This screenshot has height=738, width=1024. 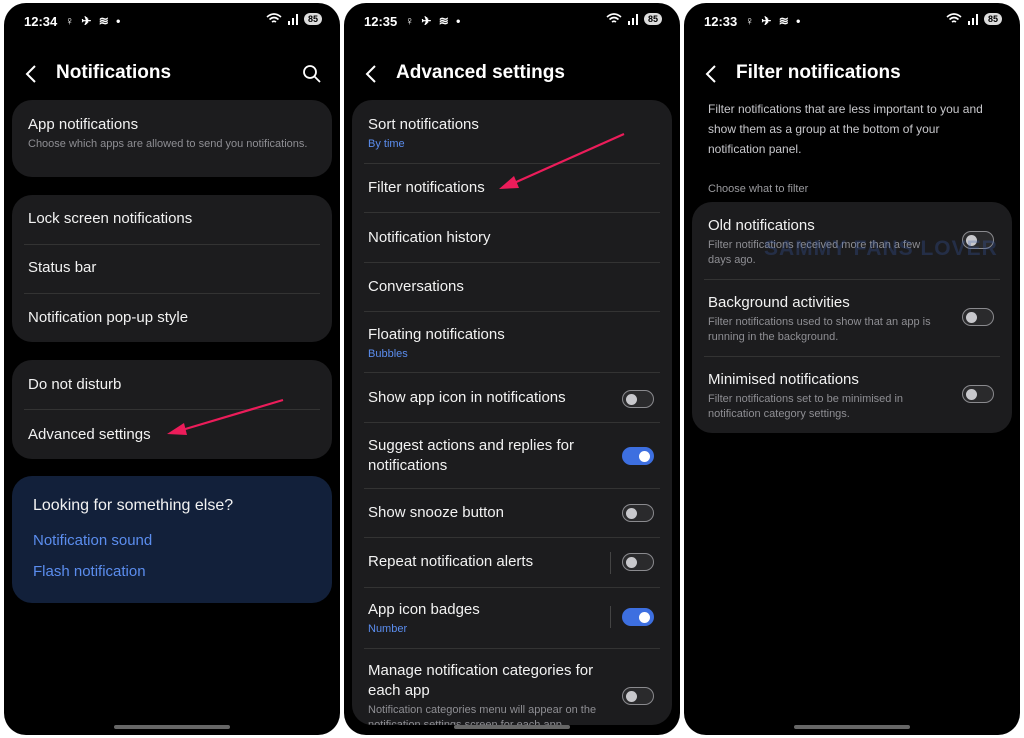 I want to click on status-time: 12:35, so click(x=381, y=21).